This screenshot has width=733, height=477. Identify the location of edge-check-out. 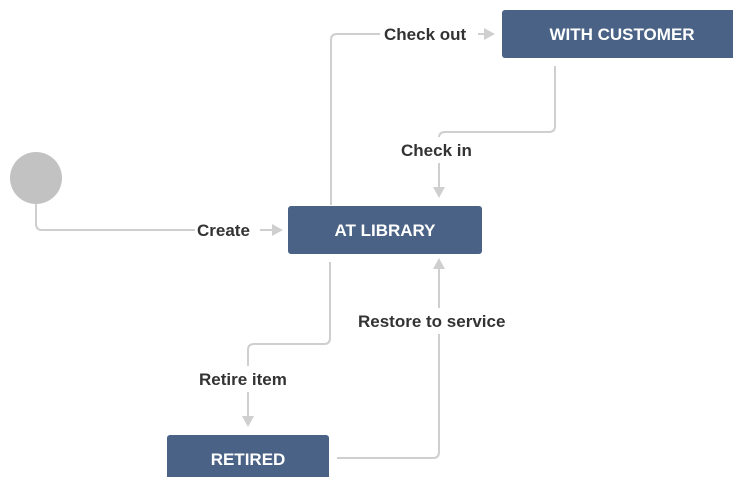
(355, 119).